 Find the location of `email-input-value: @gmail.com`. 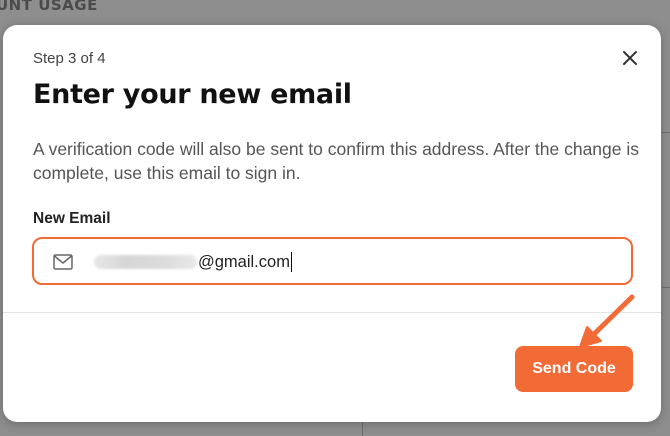

email-input-value: @gmail.com is located at coordinates (193, 262).